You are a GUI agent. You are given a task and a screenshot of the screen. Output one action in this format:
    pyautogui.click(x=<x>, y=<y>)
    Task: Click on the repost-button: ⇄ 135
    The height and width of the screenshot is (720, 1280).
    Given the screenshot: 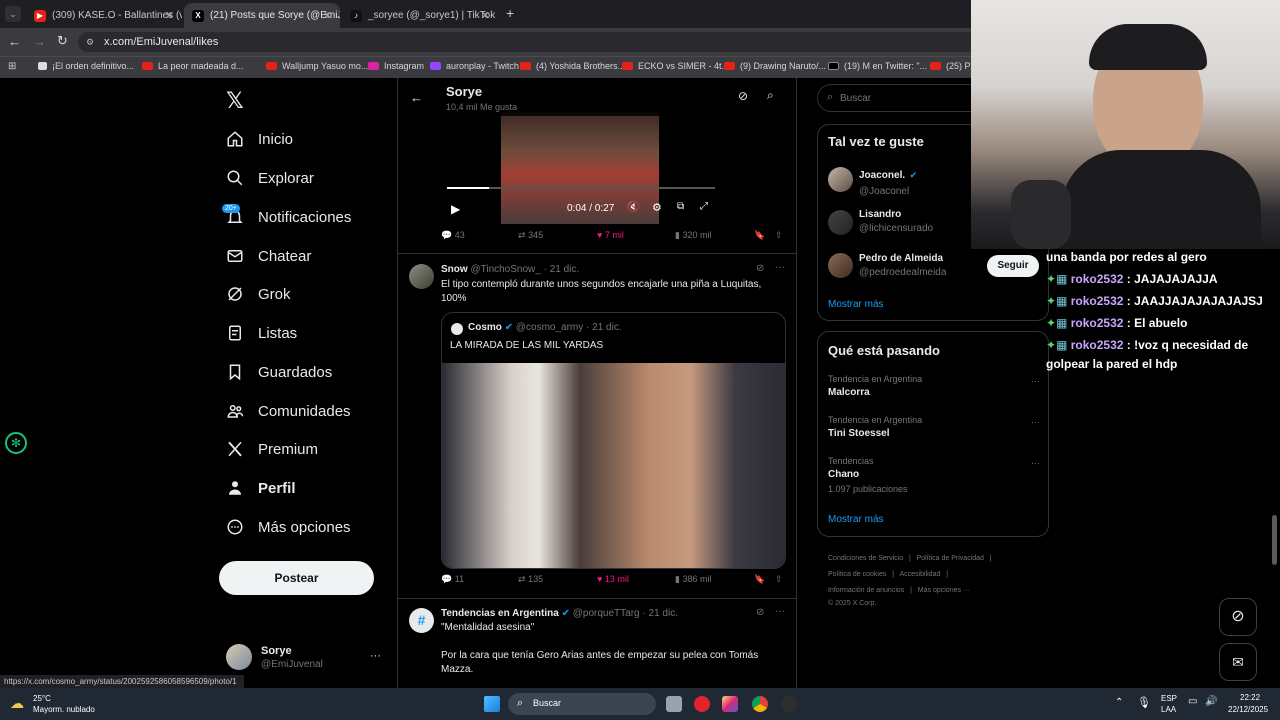 What is the action you would take?
    pyautogui.click(x=530, y=579)
    